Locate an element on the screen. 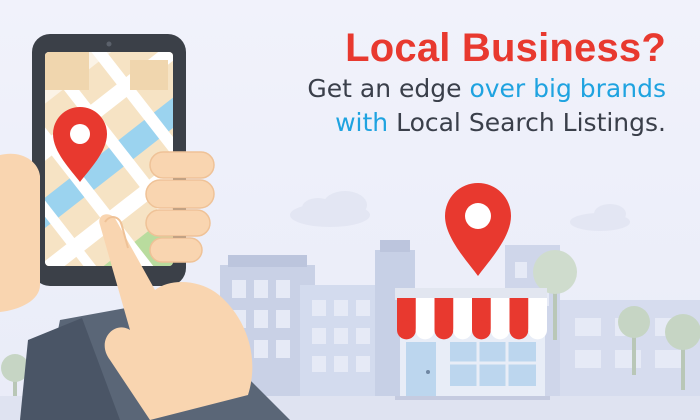 The height and width of the screenshot is (420, 700). headline-line-2-text: Local Search Listings. is located at coordinates (527, 122).